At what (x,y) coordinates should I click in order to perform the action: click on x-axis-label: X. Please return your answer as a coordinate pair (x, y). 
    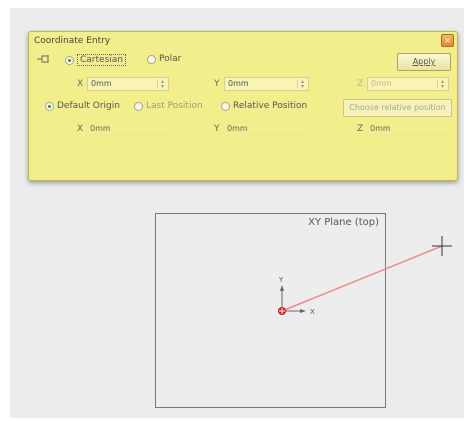
    Looking at the image, I should click on (312, 312).